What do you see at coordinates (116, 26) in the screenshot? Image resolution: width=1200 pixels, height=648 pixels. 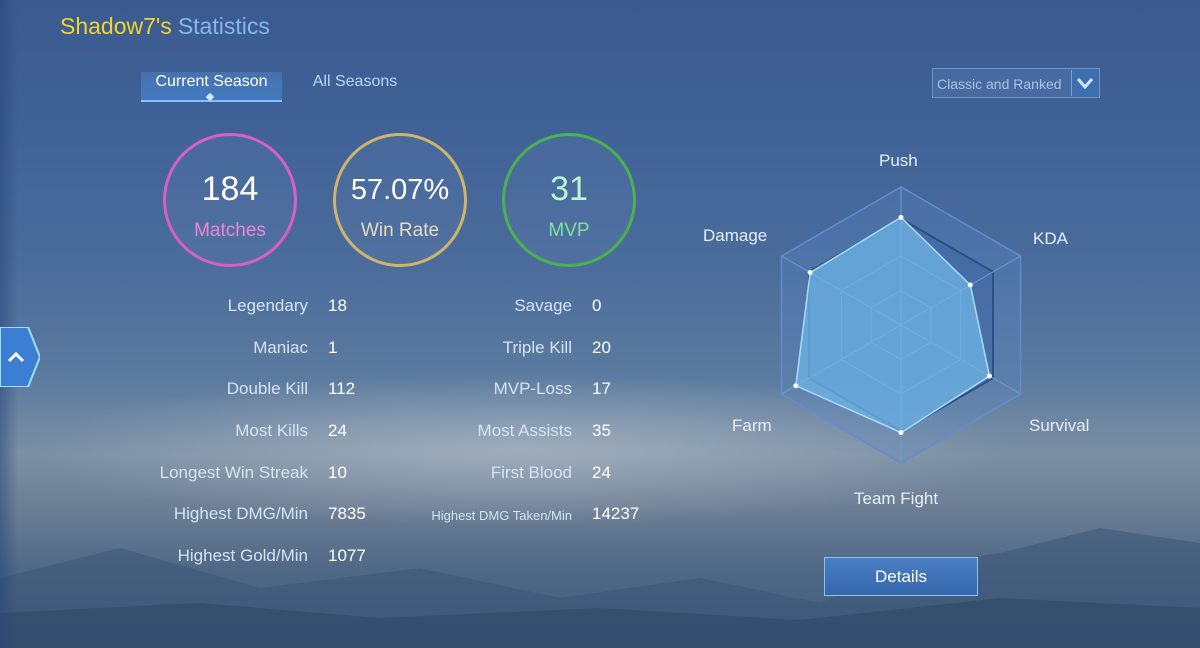 I see `player-name: Shadow7's` at bounding box center [116, 26].